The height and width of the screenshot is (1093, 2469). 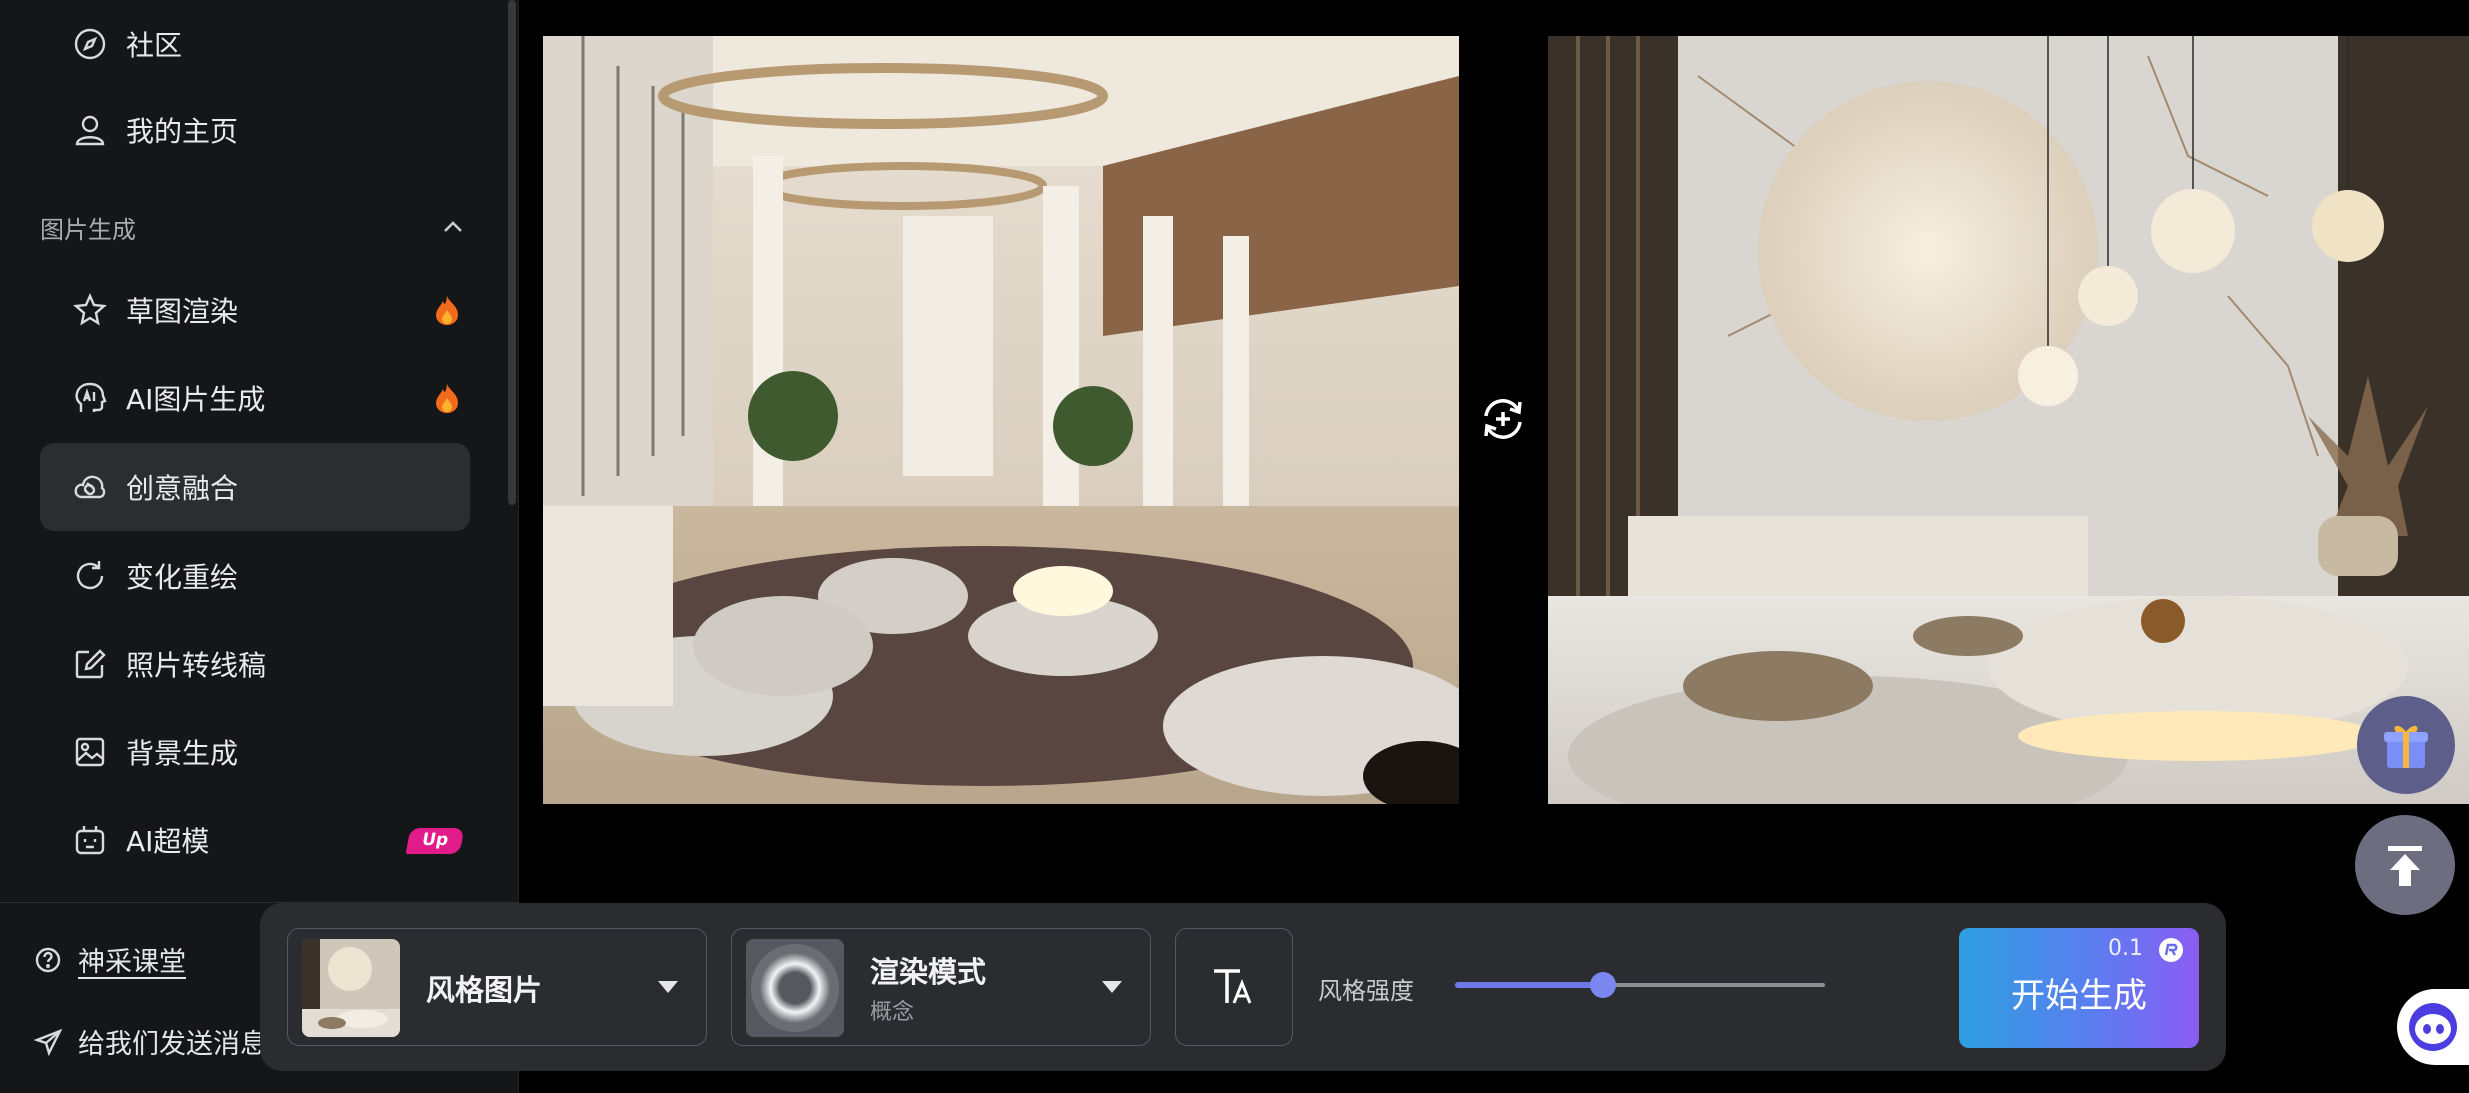 I want to click on style-image-select: 风格图片, so click(x=497, y=987).